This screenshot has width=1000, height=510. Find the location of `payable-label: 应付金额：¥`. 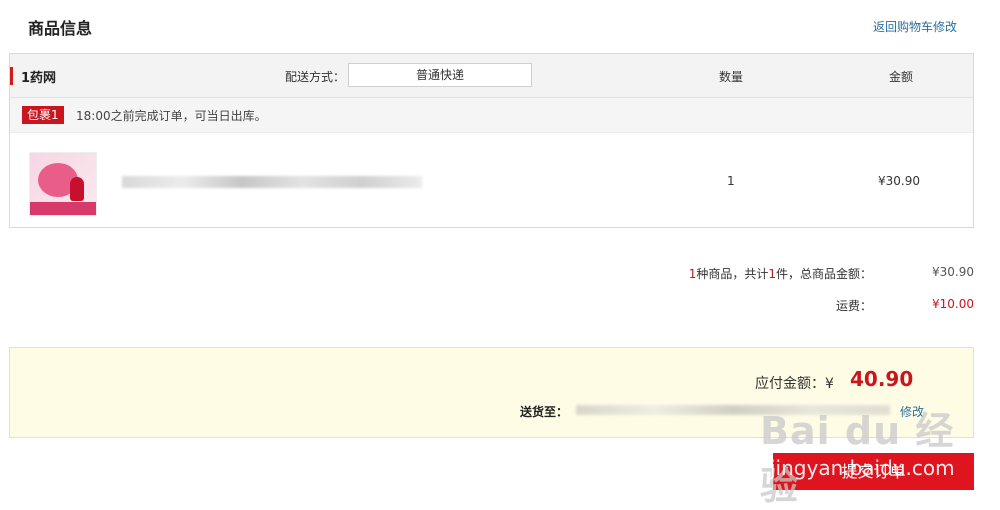

payable-label: 应付金额：¥ is located at coordinates (794, 384).